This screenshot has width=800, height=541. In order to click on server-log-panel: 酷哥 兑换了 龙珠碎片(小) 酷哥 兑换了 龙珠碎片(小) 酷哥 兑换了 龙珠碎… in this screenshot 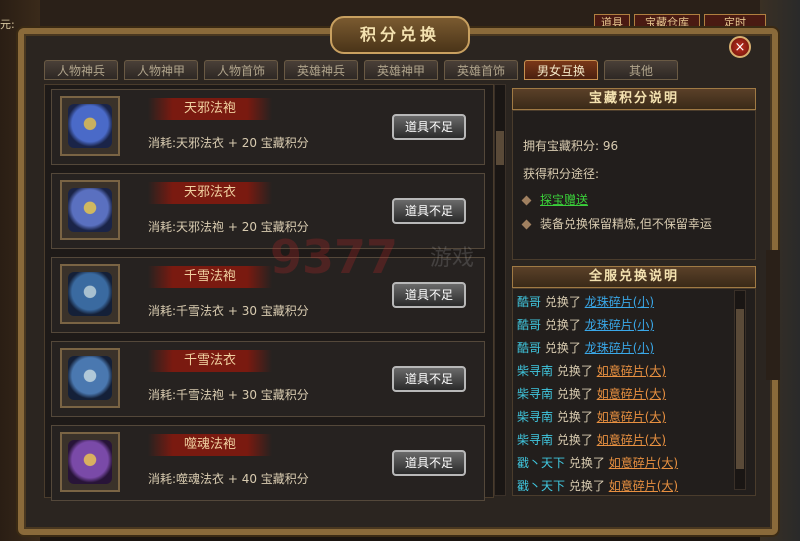, I will do `click(634, 392)`.